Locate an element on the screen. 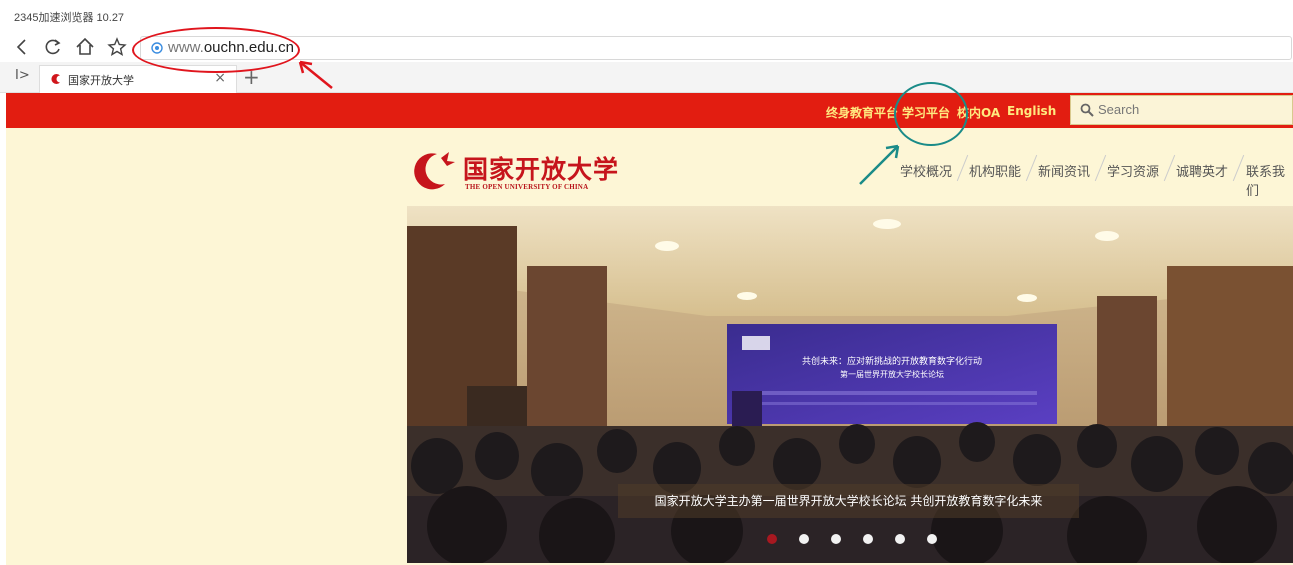  reload-icon is located at coordinates (53, 47).